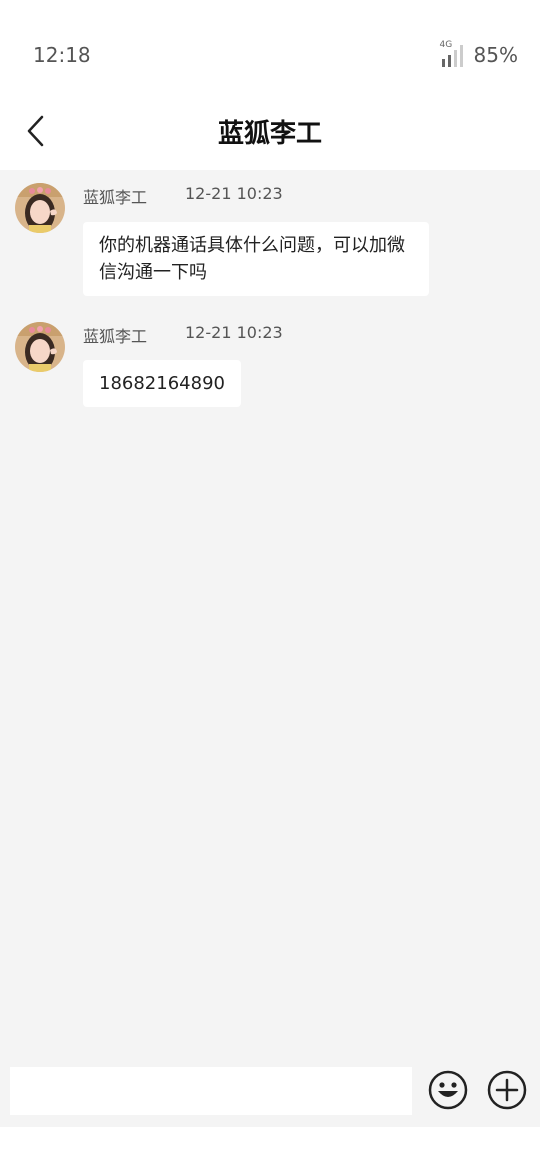 The image size is (540, 1168). I want to click on emoji-icon, so click(448, 1090).